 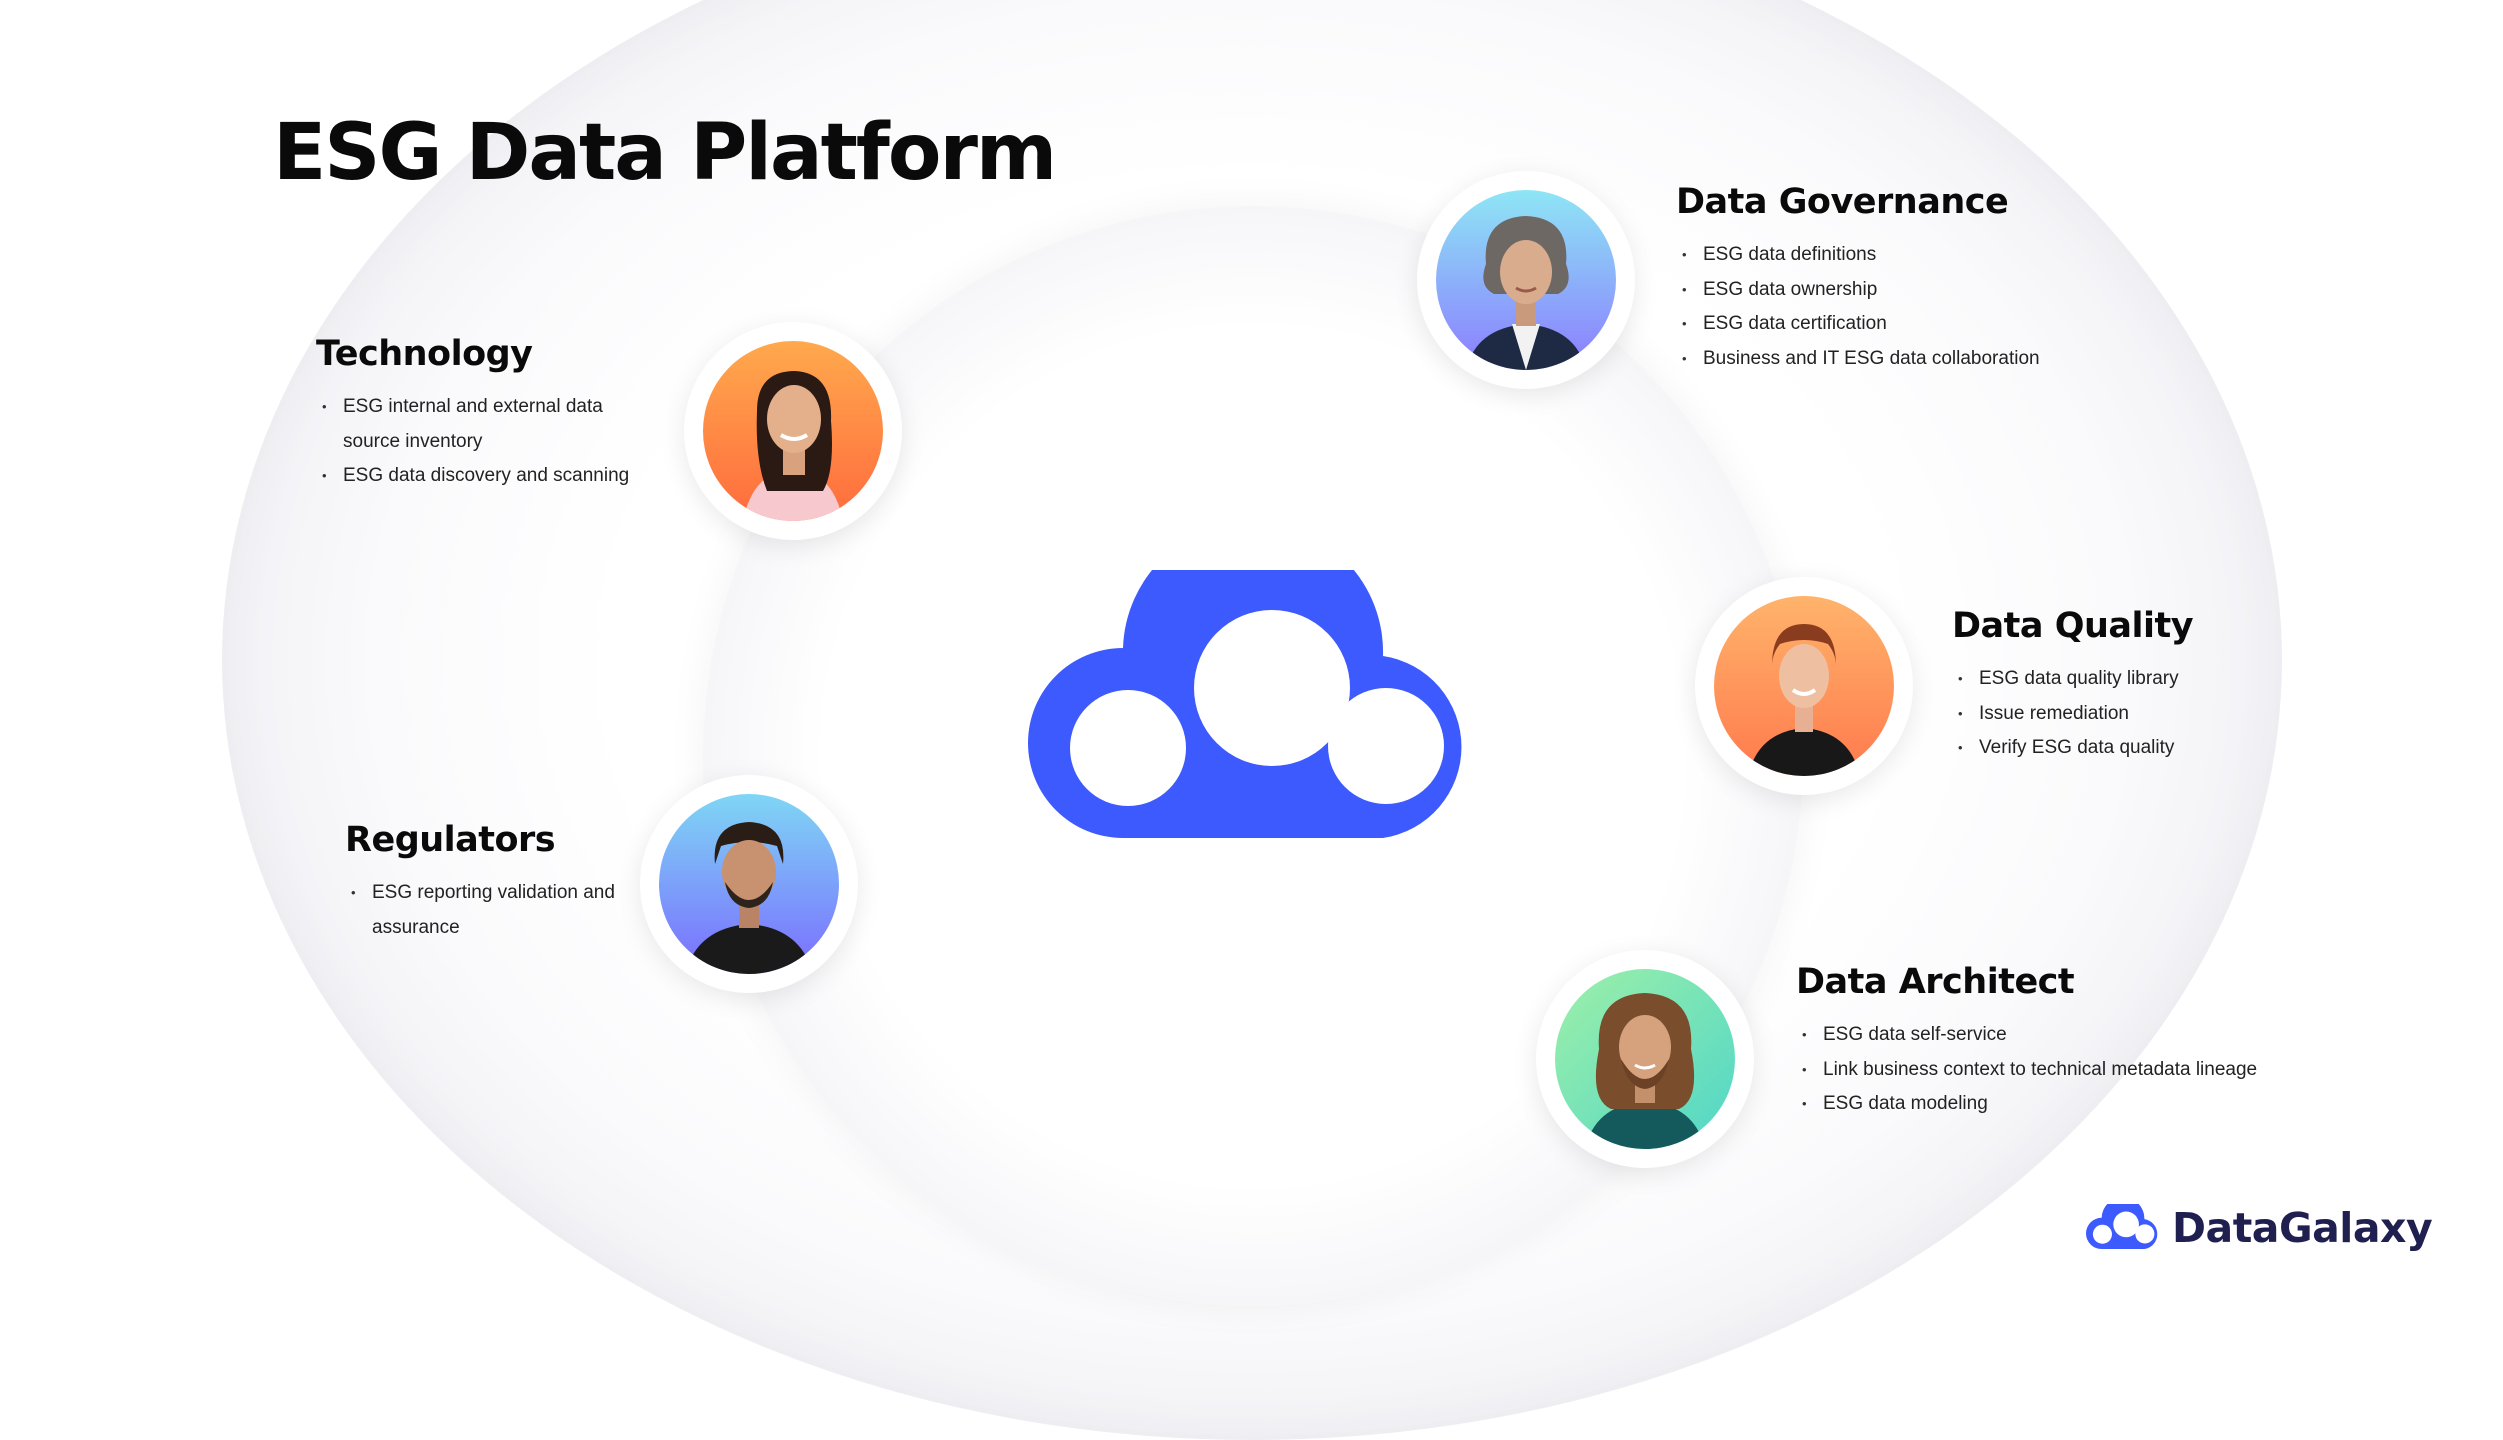 I want to click on governance-avatar, so click(x=1526, y=280).